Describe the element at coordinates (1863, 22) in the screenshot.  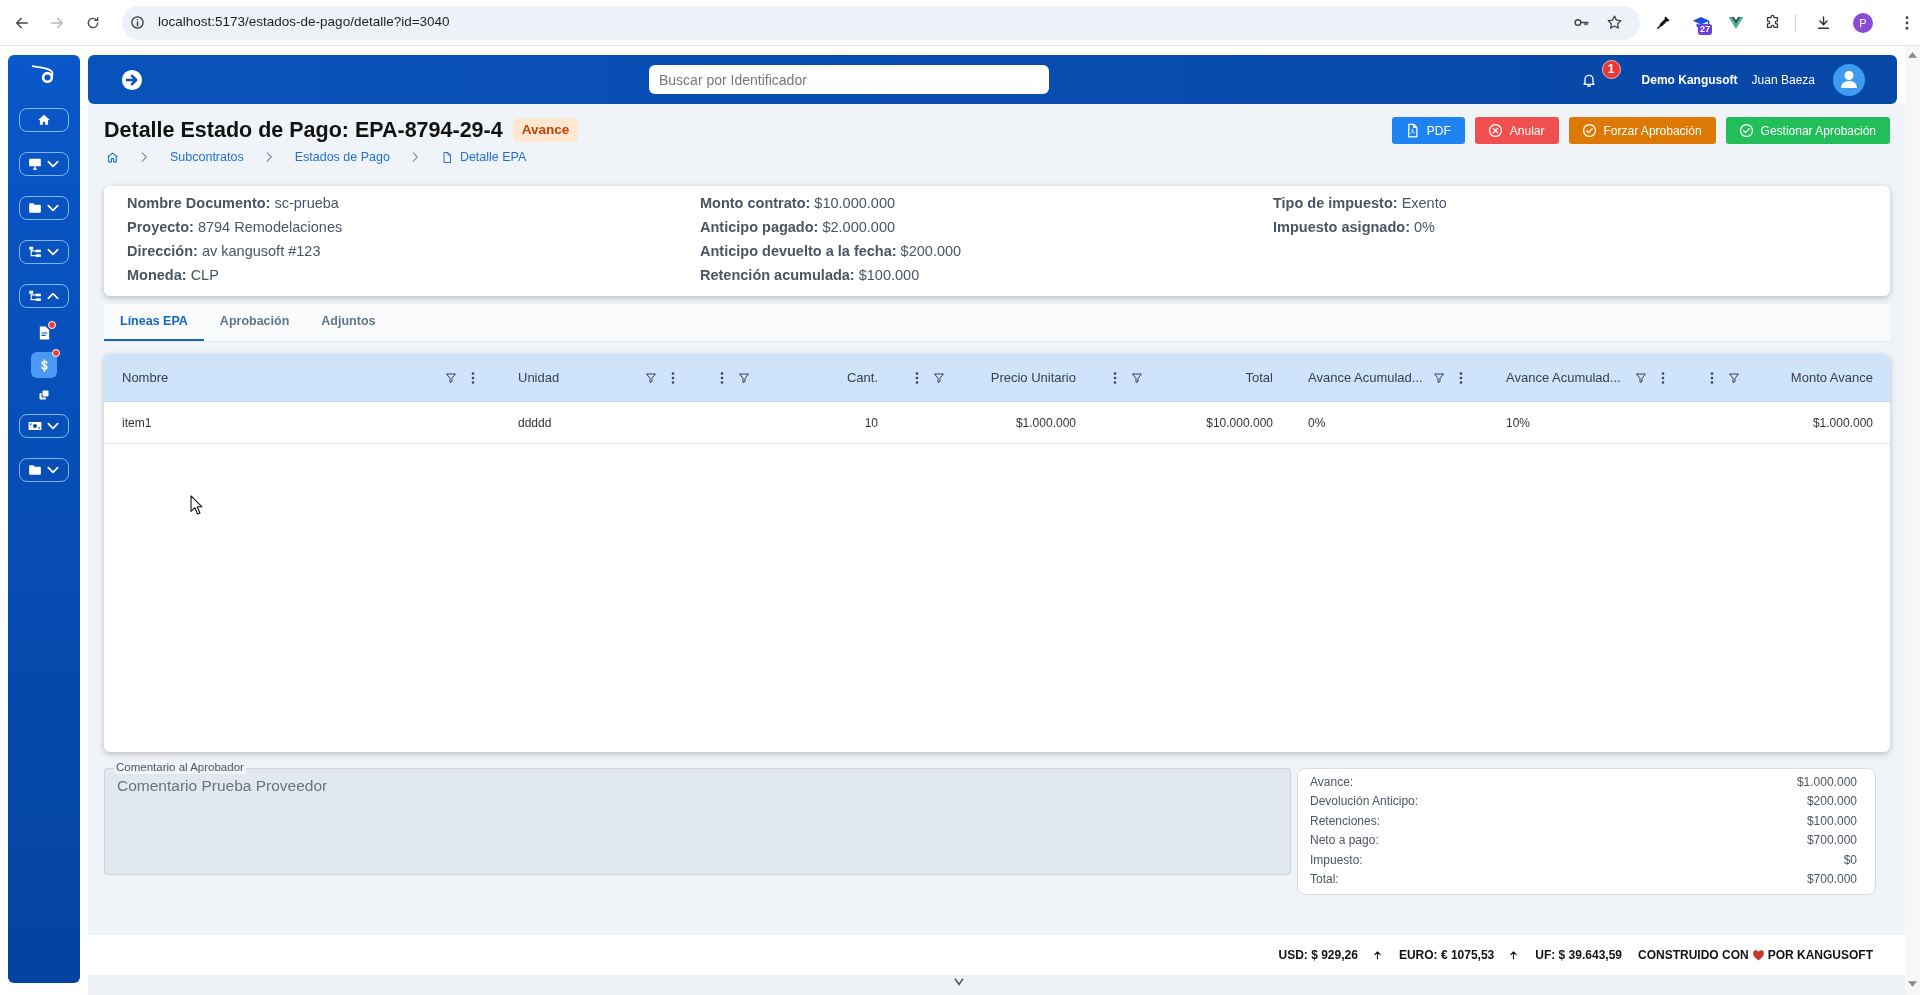
I see `profile-button: P` at that location.